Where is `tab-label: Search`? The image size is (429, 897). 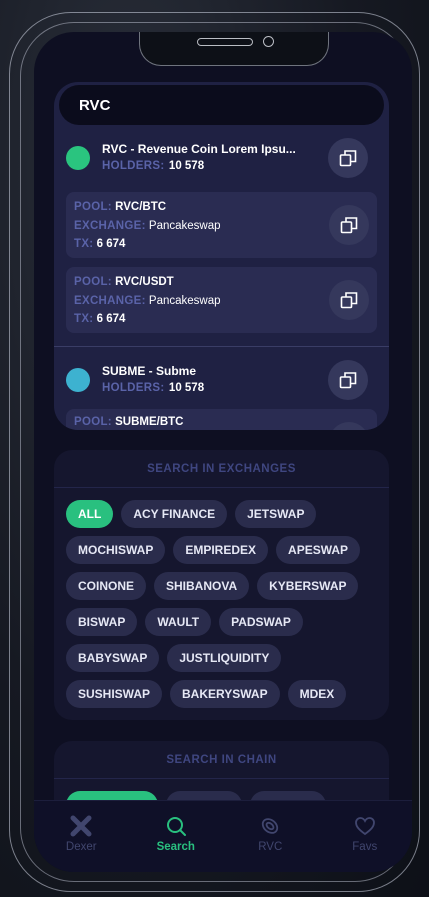
tab-label: Search is located at coordinates (175, 847).